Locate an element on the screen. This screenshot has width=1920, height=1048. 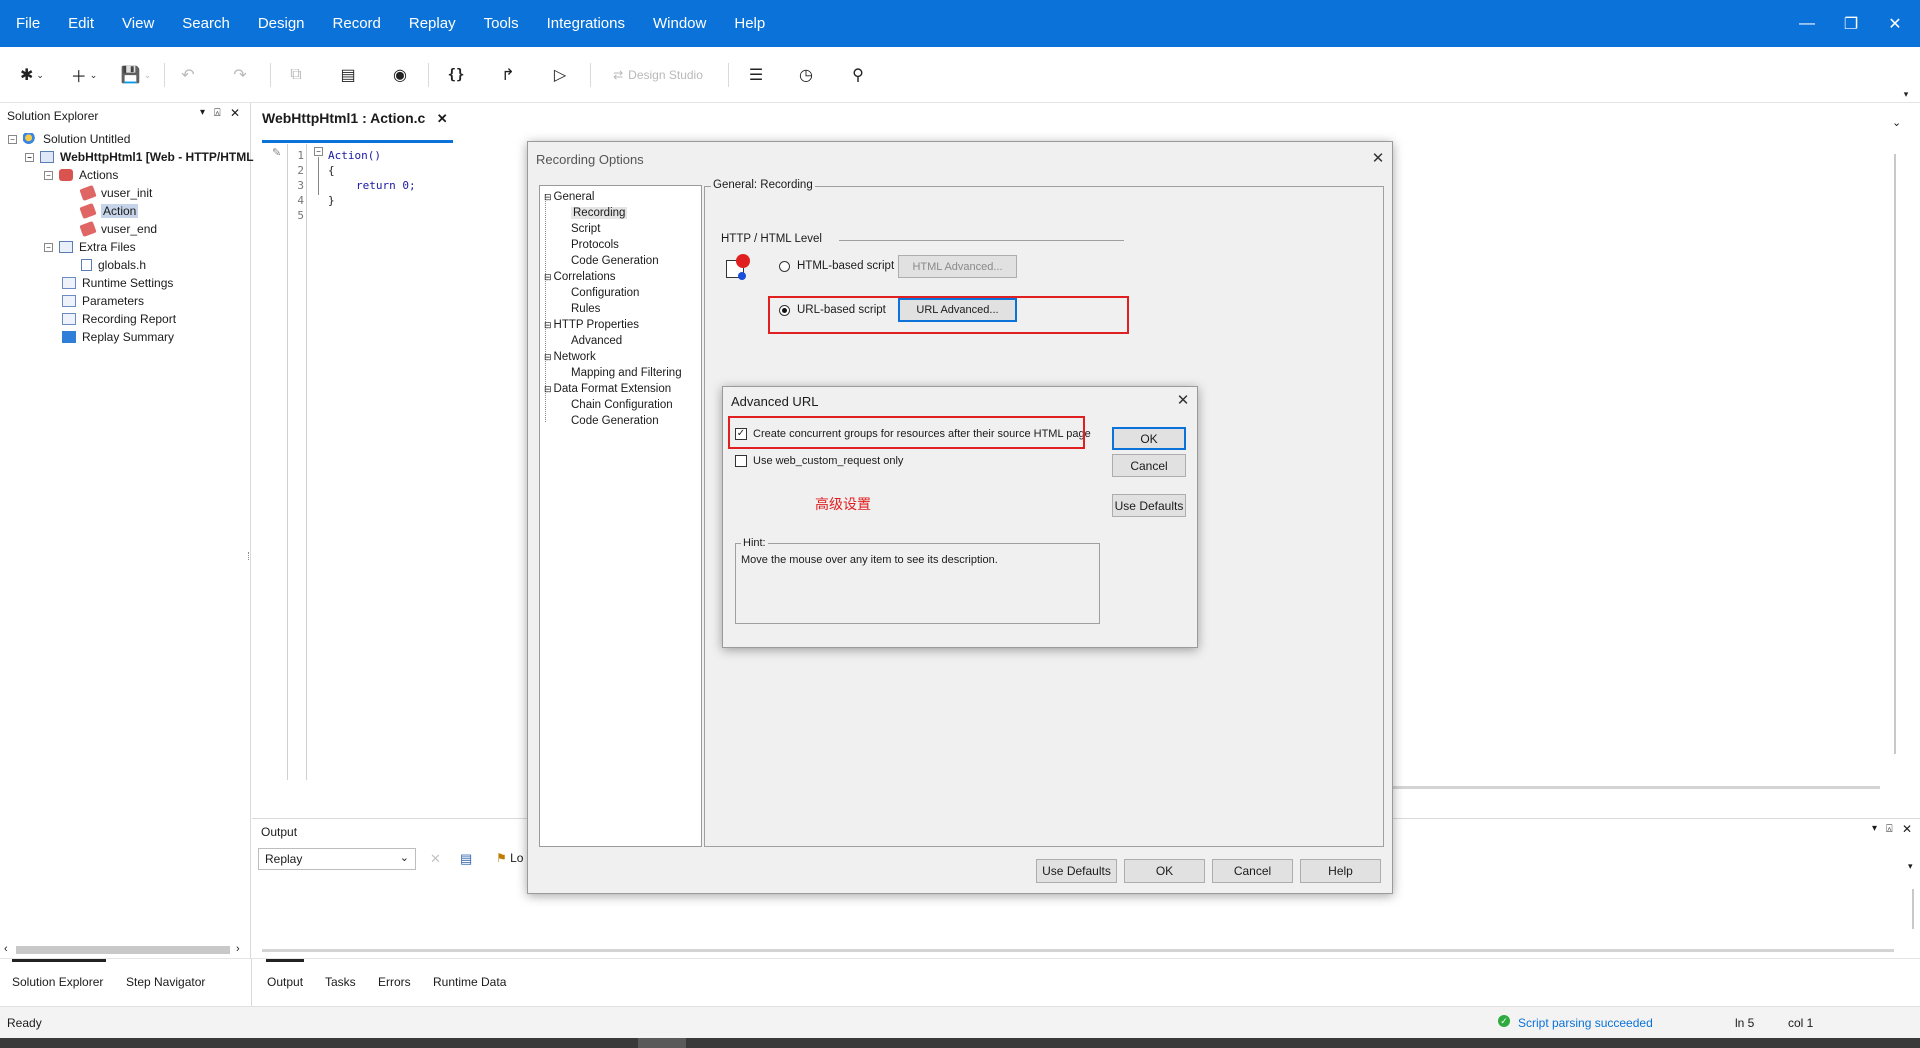
menu-file: File is located at coordinates (35, 23).